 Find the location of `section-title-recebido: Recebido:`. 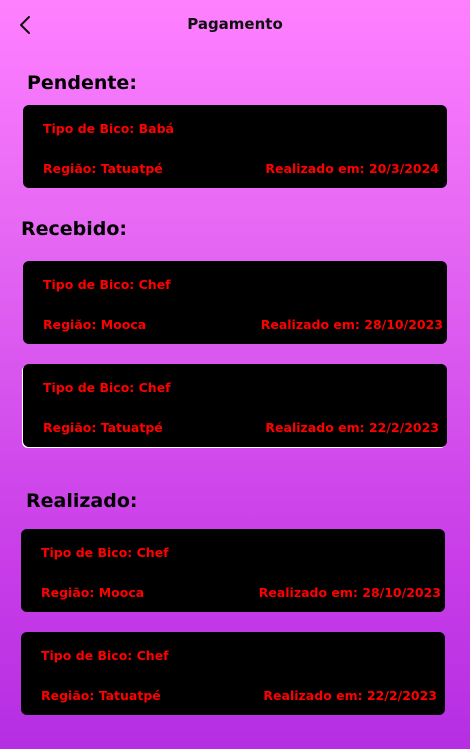

section-title-recebido: Recebido: is located at coordinates (74, 229).